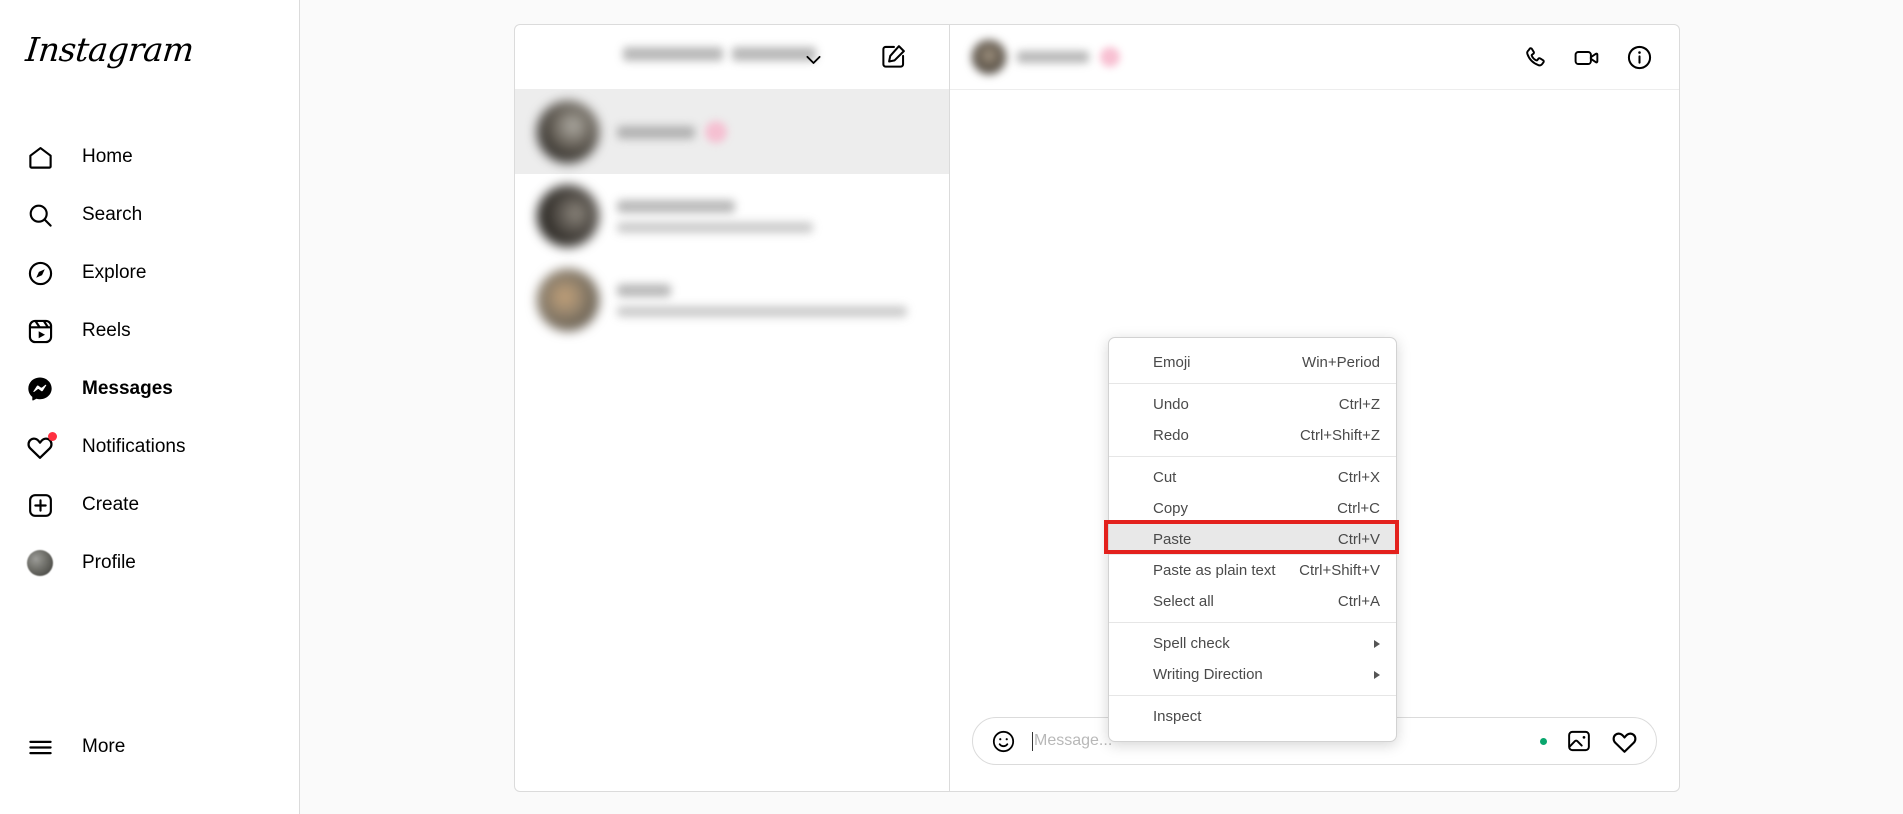  Describe the element at coordinates (673, 54) in the screenshot. I see `account-username-redacted` at that location.